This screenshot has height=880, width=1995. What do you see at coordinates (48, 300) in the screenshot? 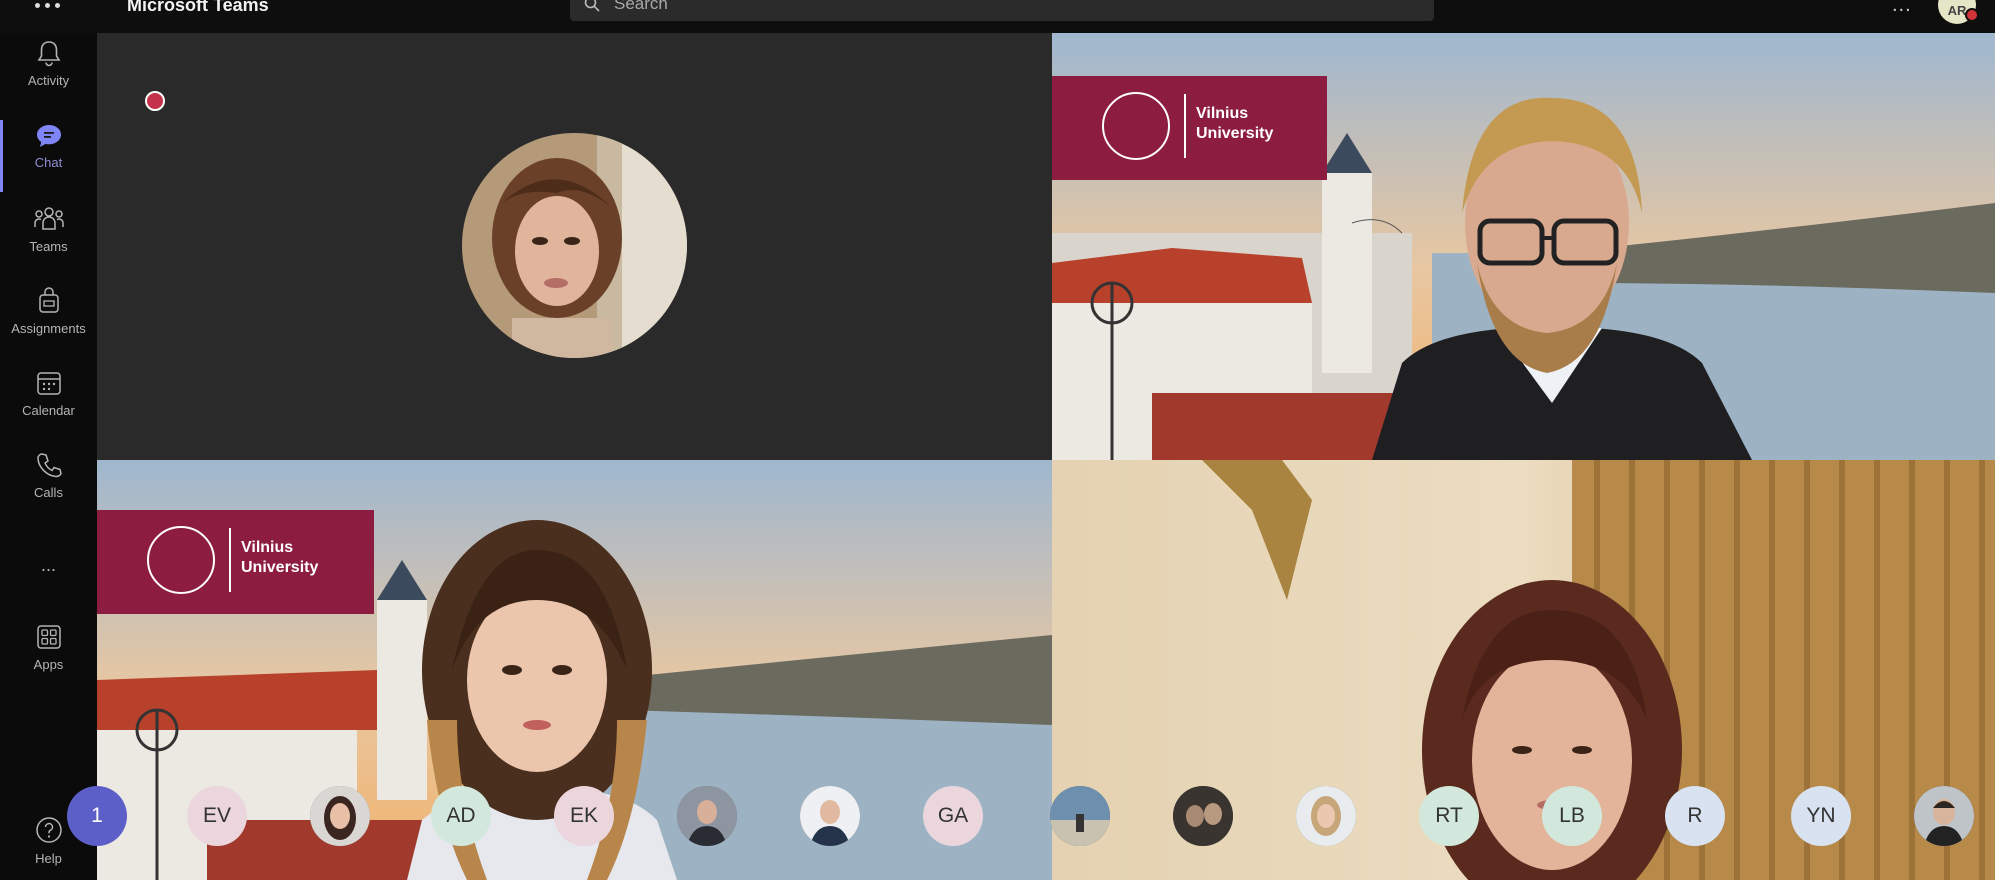
I see `assignments-icon` at bounding box center [48, 300].